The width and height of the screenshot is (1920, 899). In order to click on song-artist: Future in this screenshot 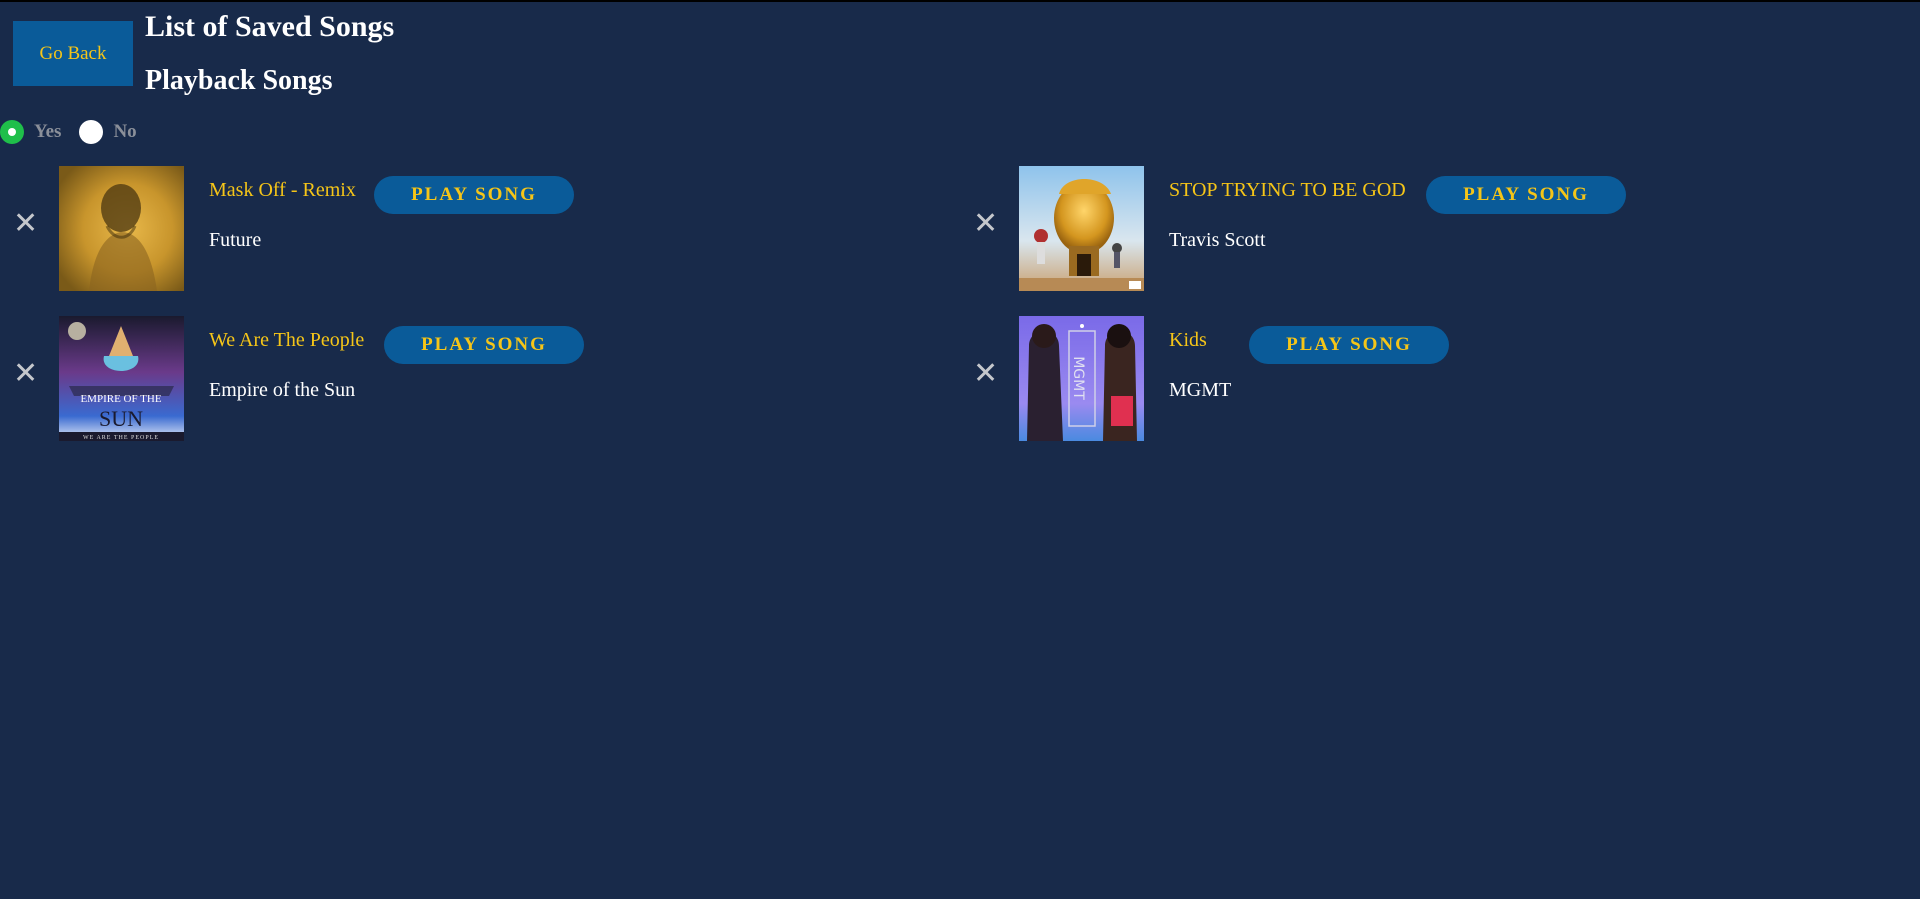, I will do `click(235, 240)`.